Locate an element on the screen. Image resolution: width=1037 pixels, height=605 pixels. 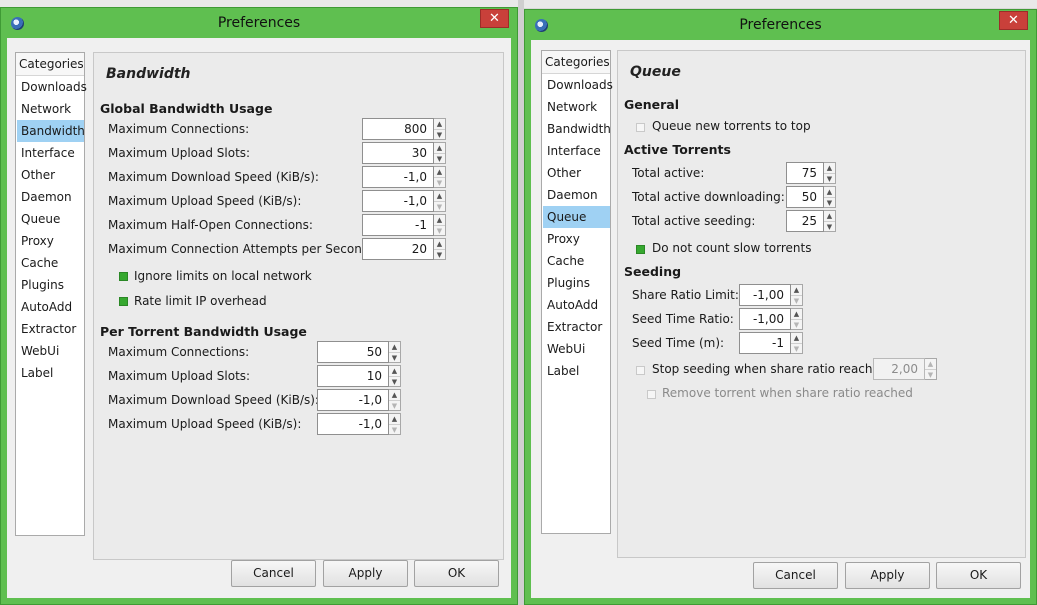
sidebar-item-downloads: Downloads is located at coordinates (578, 85).